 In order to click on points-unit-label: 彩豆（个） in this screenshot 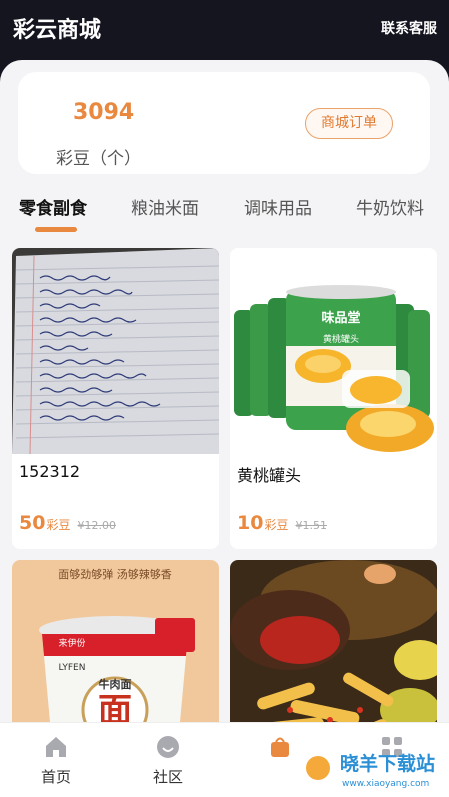, I will do `click(98, 159)`.